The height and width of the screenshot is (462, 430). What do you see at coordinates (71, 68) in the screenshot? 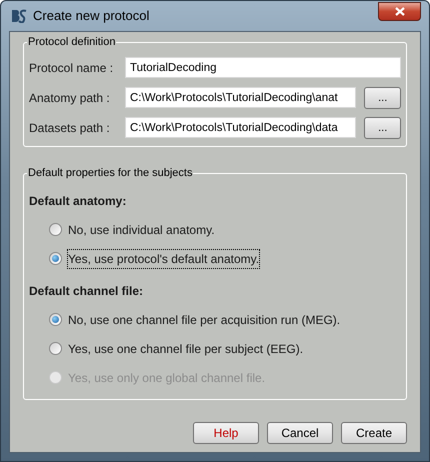
I see `field-label: Protocol name :` at bounding box center [71, 68].